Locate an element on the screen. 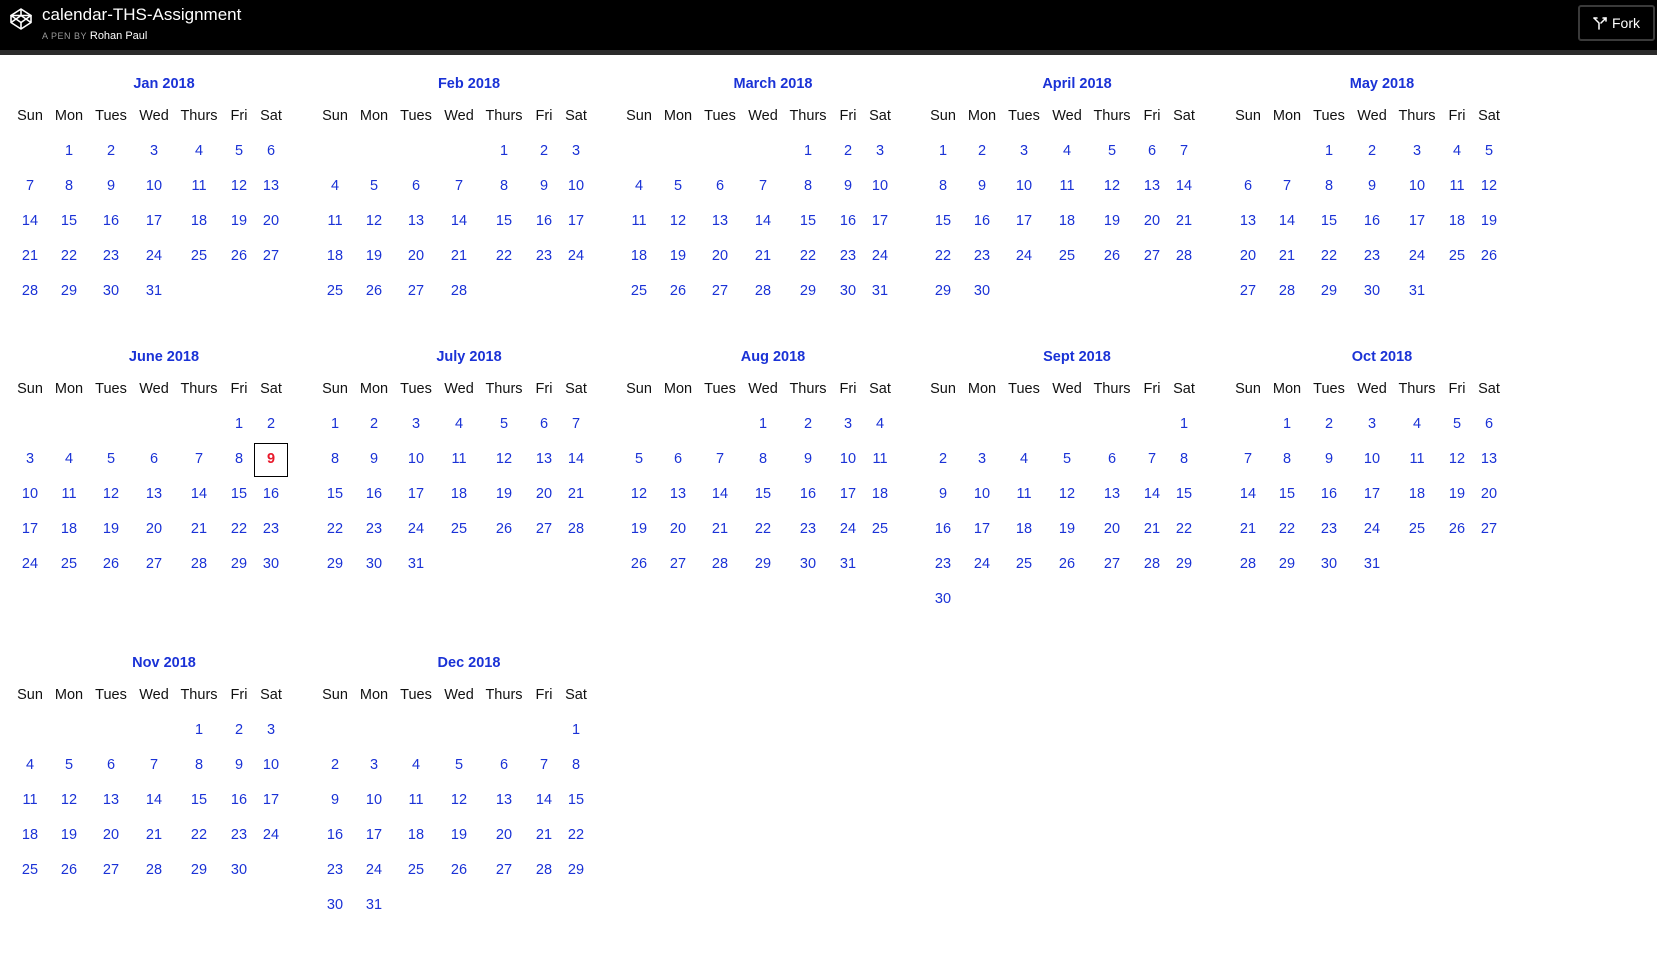  day-cell: 26 is located at coordinates (504, 529).